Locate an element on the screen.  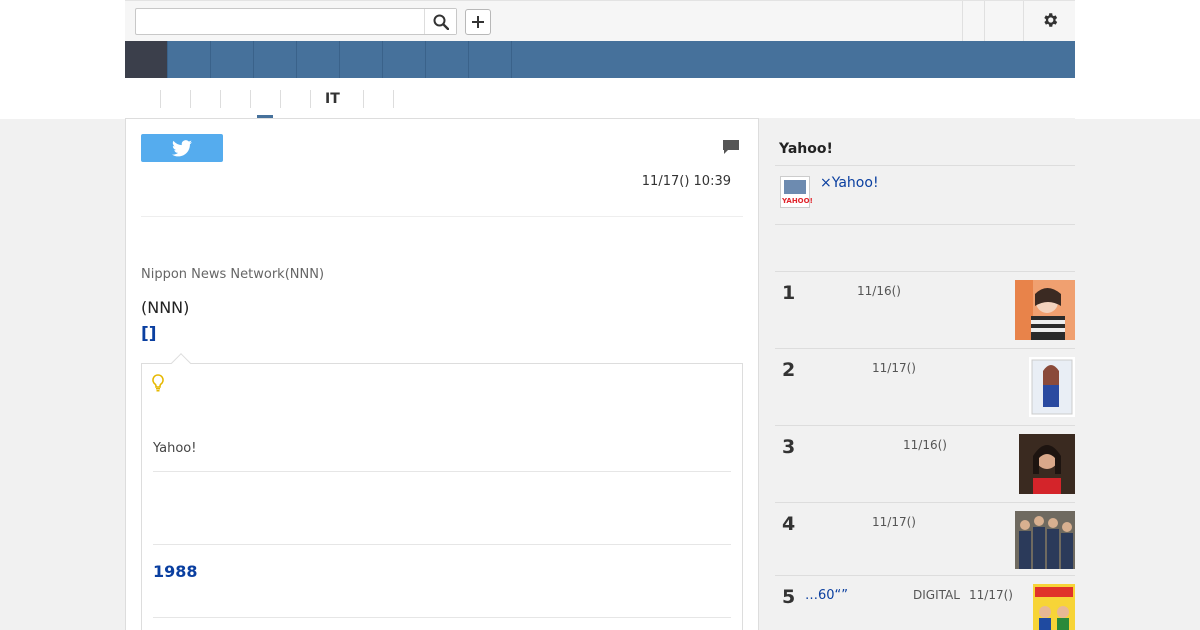
article-link: [] is located at coordinates (149, 334).